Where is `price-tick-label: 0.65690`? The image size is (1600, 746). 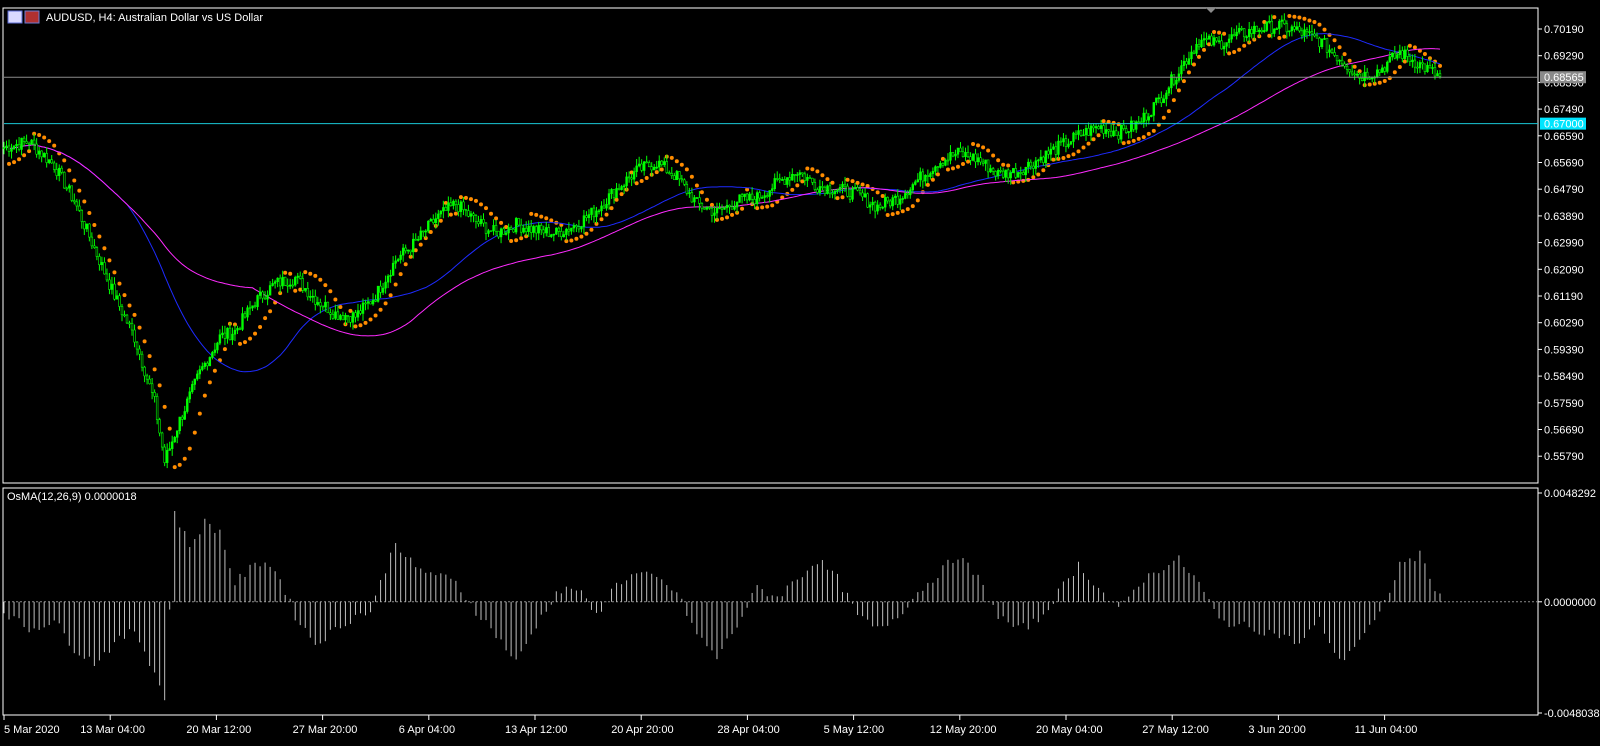
price-tick-label: 0.65690 is located at coordinates (1564, 164).